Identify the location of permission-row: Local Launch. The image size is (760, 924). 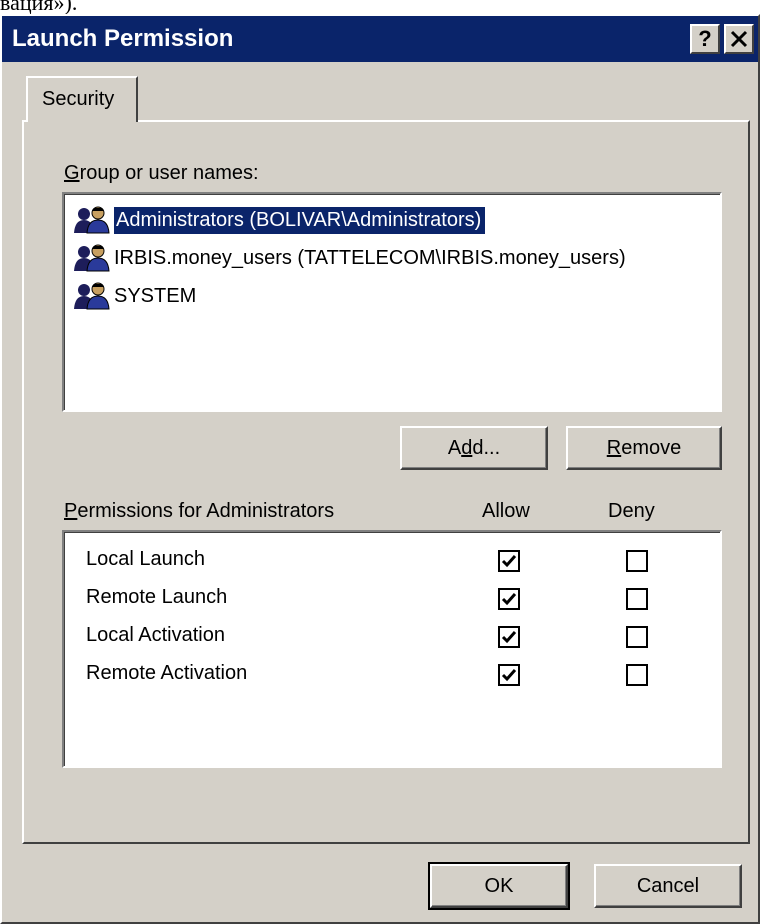
(406, 560).